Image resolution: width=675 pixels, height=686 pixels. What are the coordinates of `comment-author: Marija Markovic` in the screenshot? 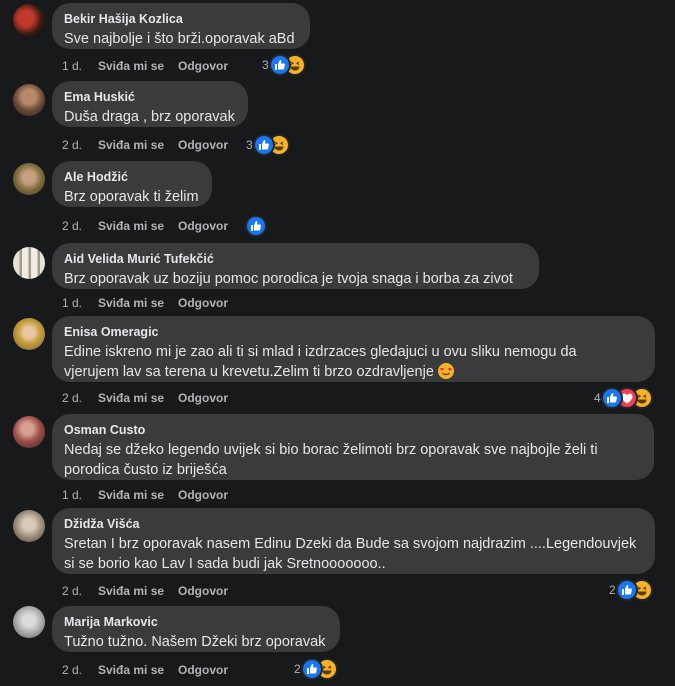 It's located at (196, 622).